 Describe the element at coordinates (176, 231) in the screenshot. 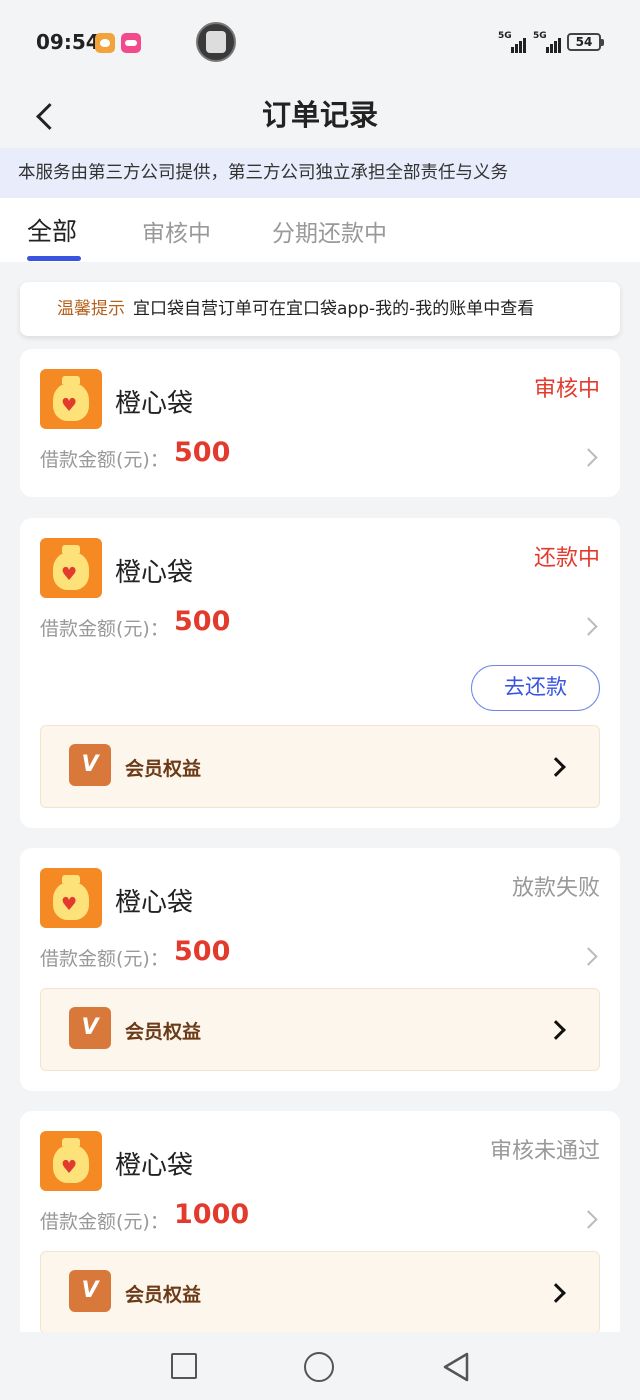

I see `tab-reviewing: 审核中` at that location.